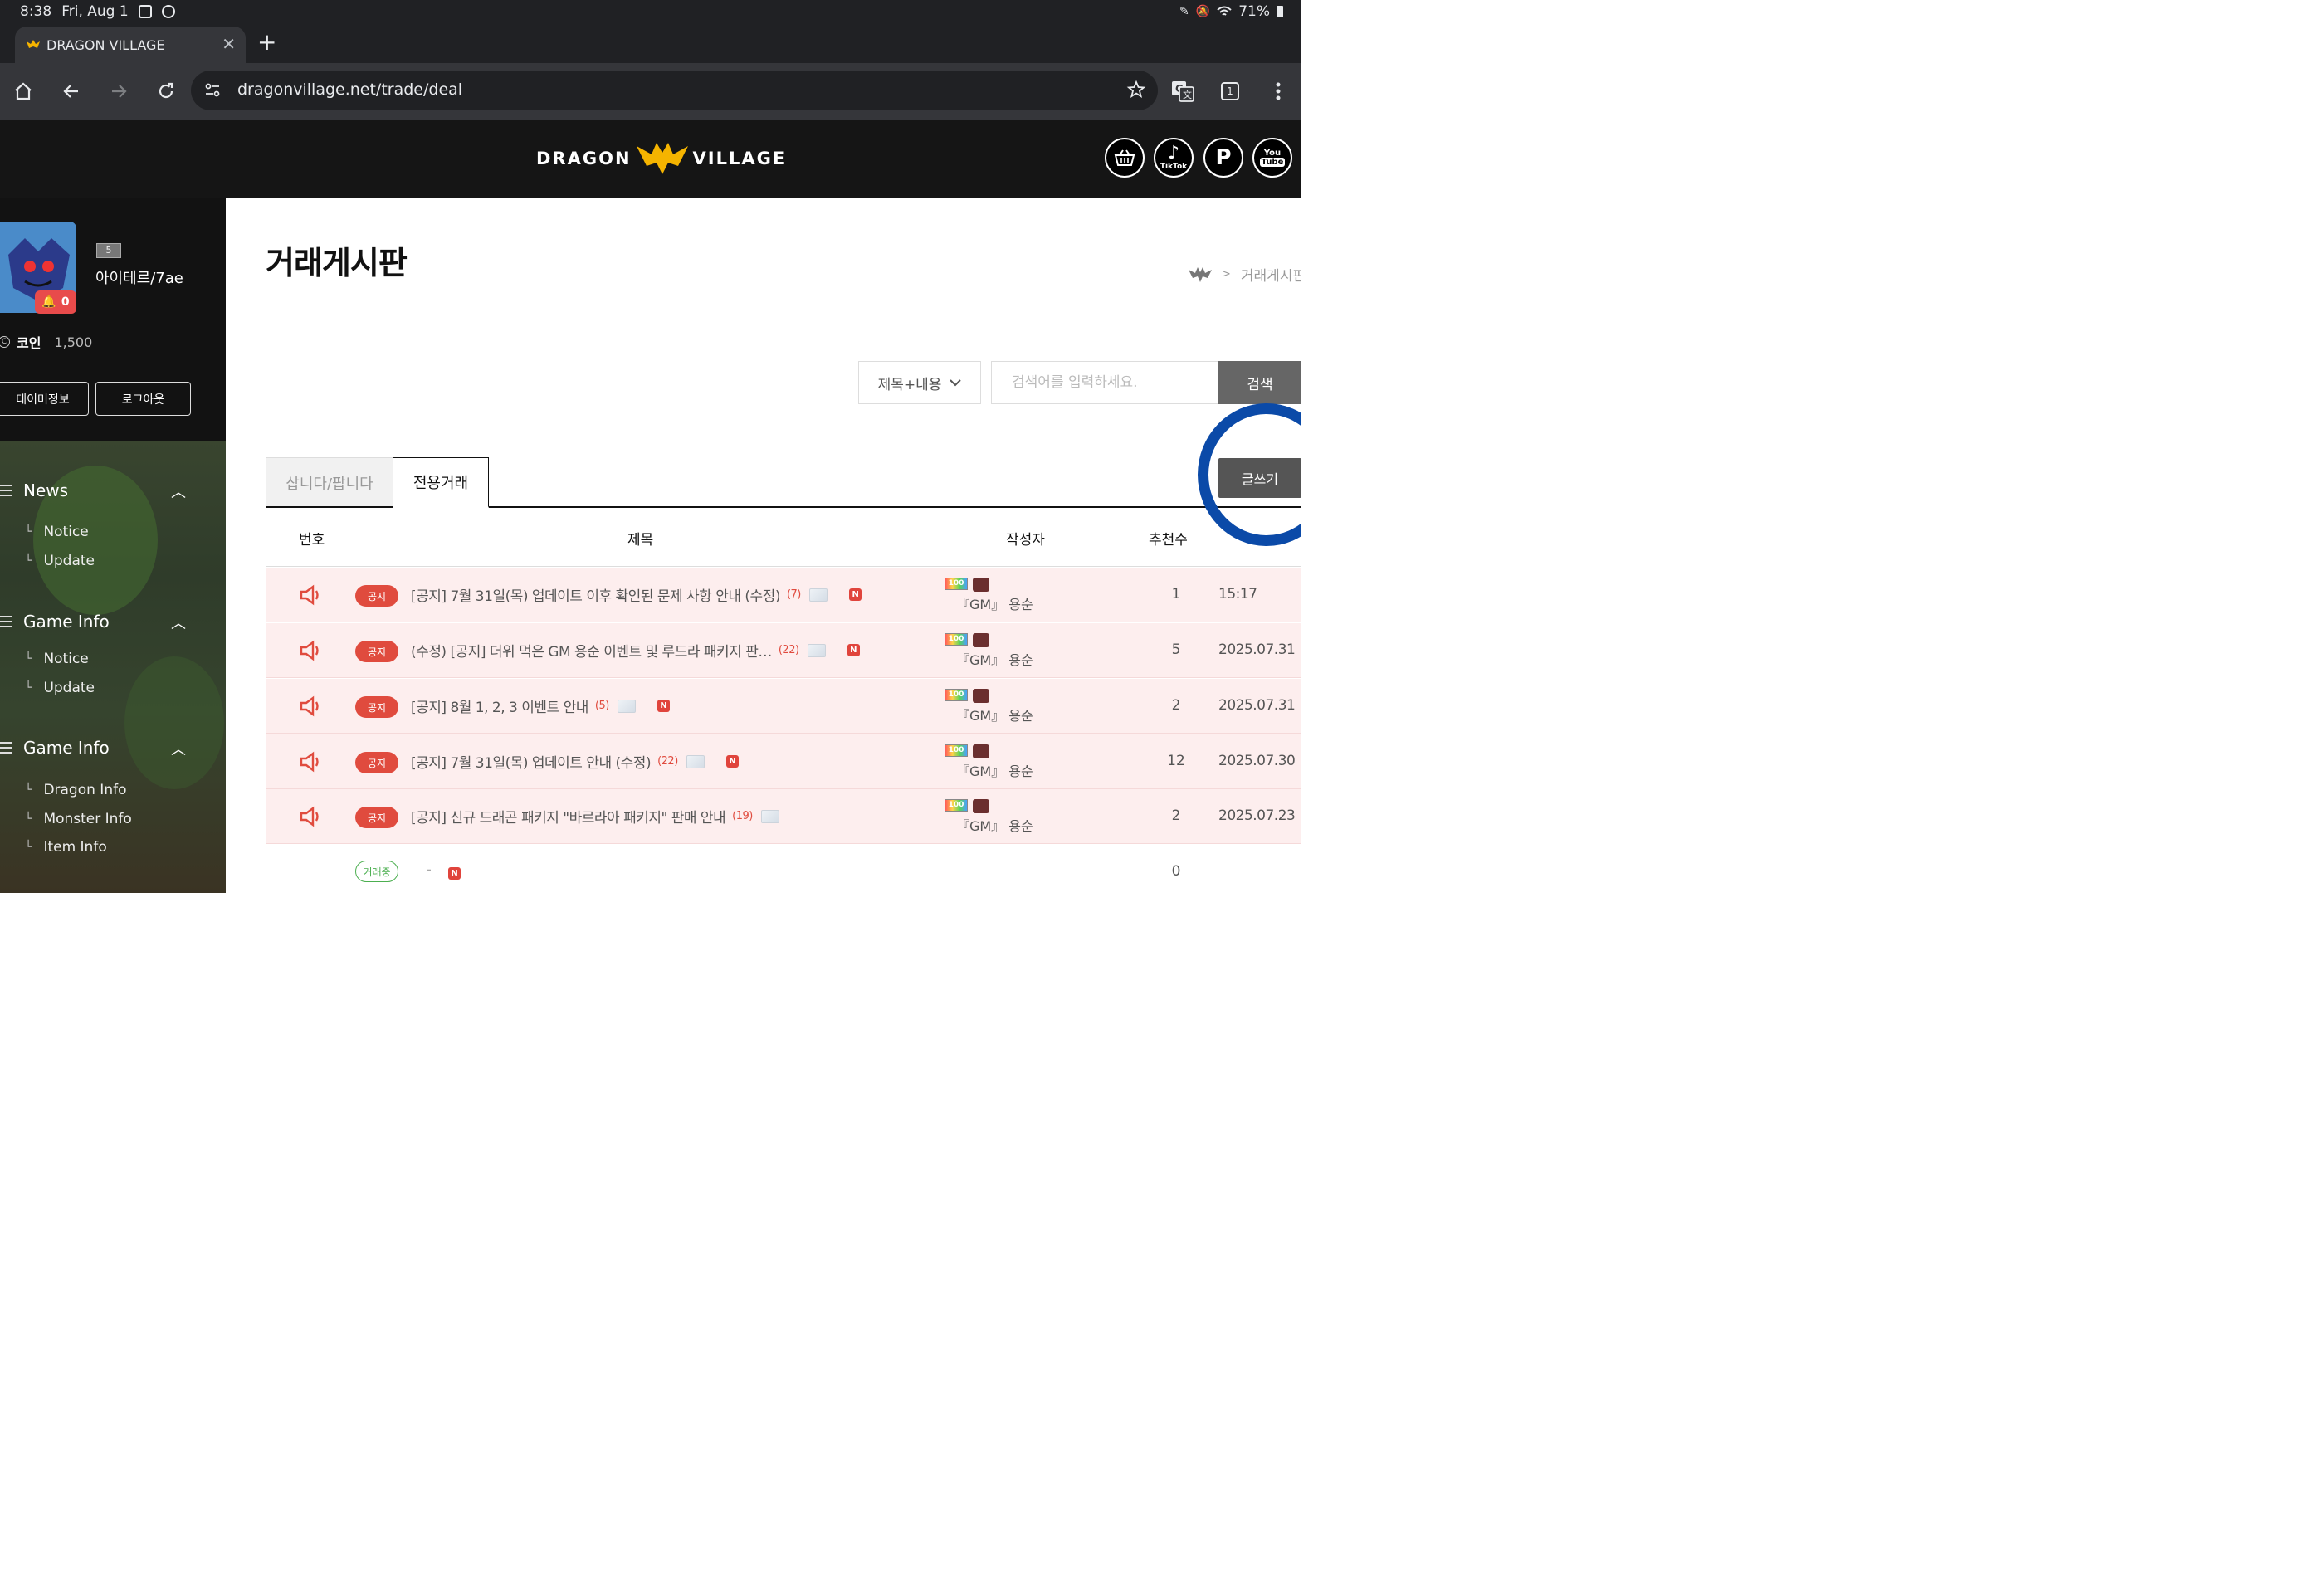  Describe the element at coordinates (1230, 92) in the screenshot. I see `tab-switcher-button: 1` at that location.